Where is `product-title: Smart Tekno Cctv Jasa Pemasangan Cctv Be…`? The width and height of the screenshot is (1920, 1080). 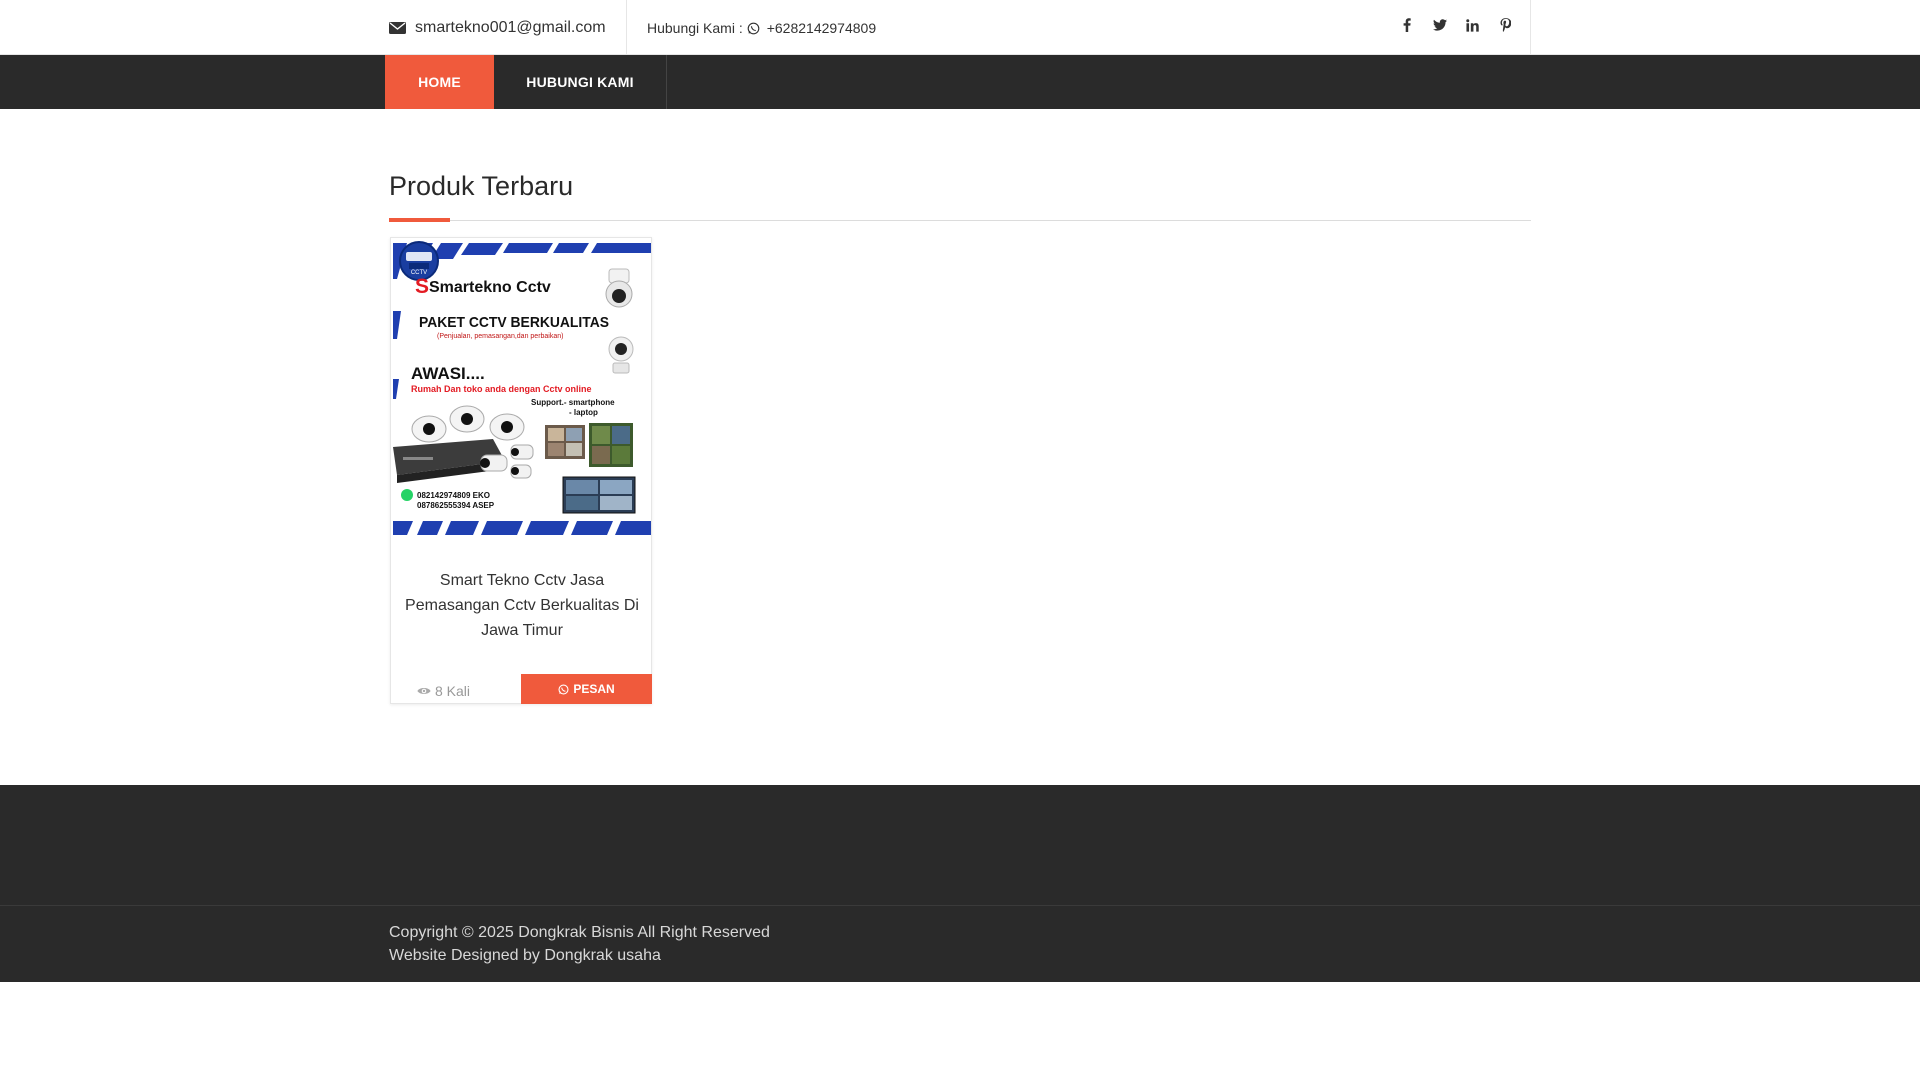
product-title: Smart Tekno Cctv Jasa Pemasangan Cctv Be… is located at coordinates (522, 605).